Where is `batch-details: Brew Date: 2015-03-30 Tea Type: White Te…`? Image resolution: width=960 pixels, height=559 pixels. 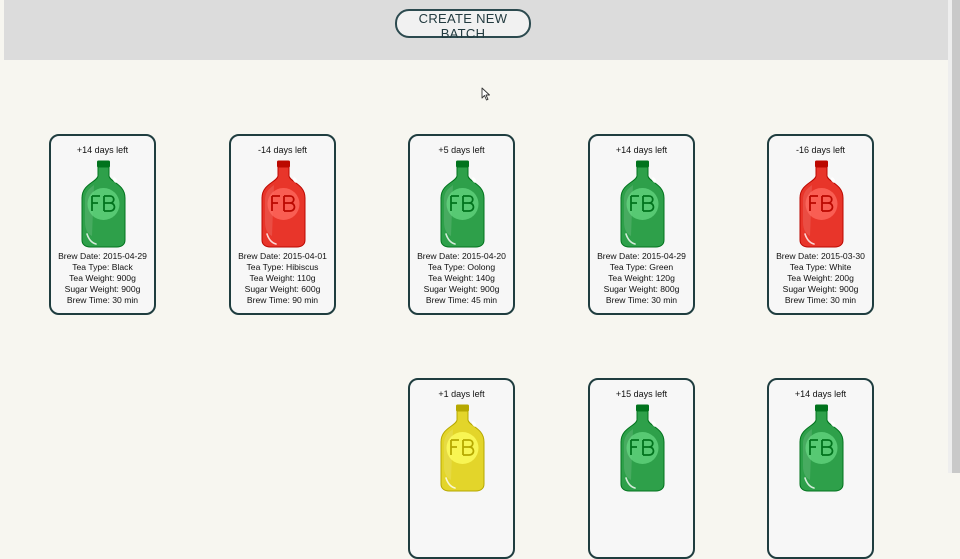
batch-details: Brew Date: 2015-03-30 Tea Type: White Te… is located at coordinates (820, 278).